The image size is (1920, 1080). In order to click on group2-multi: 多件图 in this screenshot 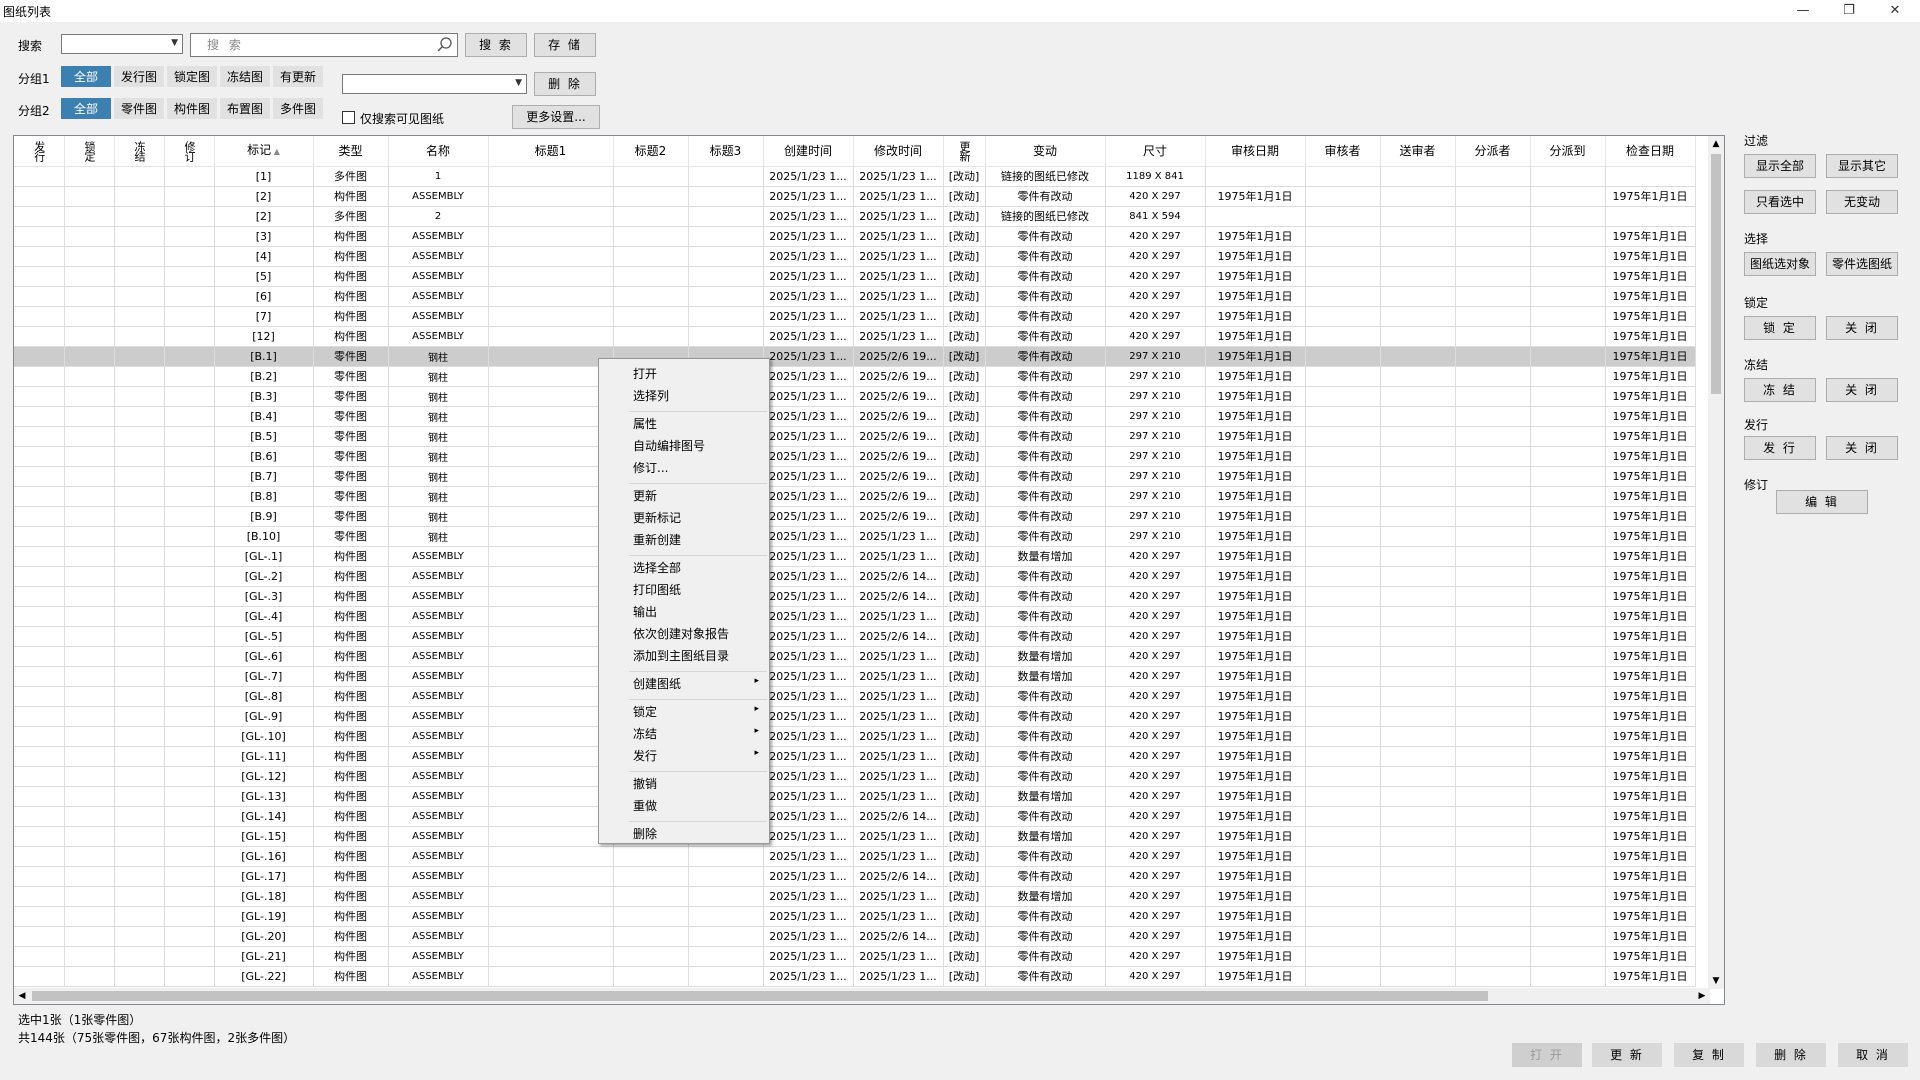, I will do `click(298, 108)`.